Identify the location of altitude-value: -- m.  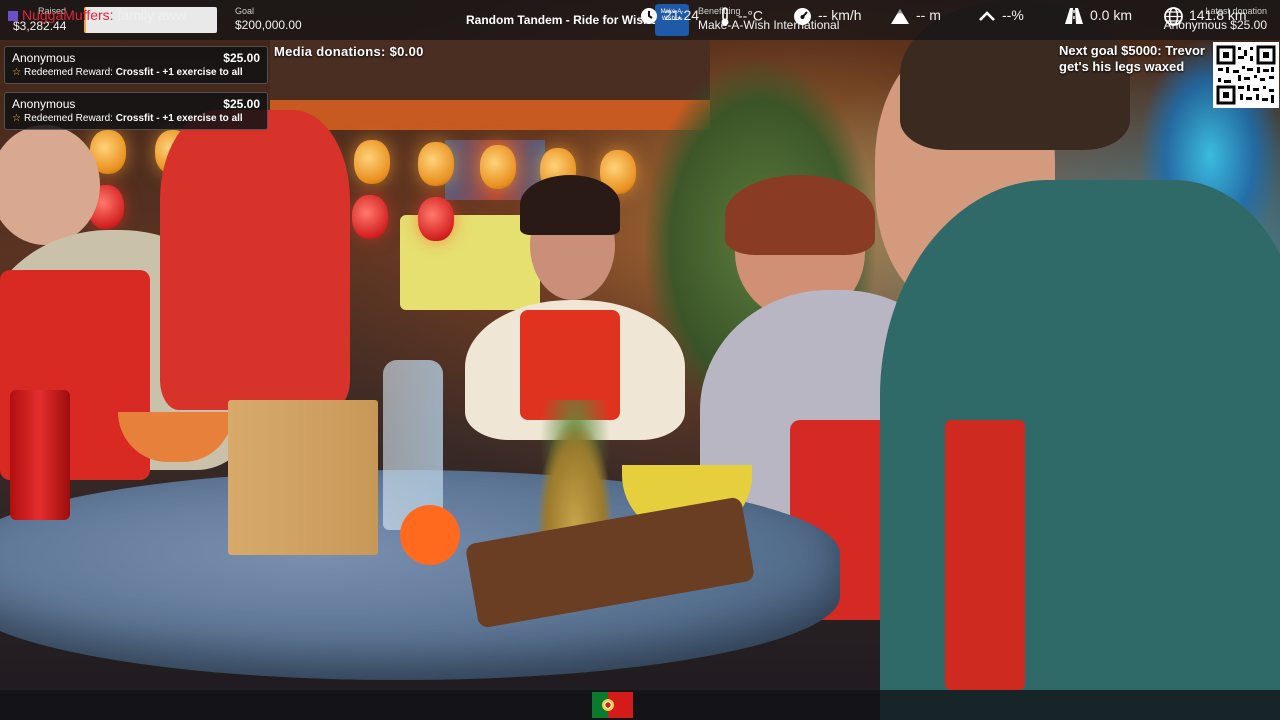
(928, 15).